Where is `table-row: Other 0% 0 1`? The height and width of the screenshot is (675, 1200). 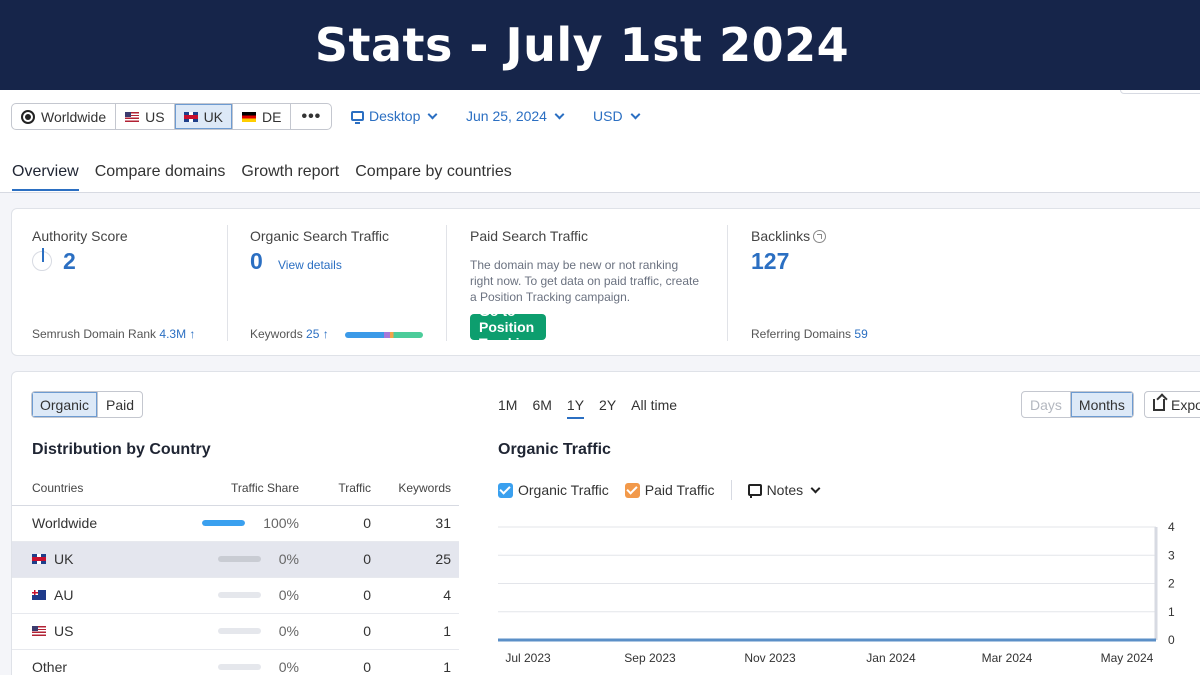 table-row: Other 0% 0 1 is located at coordinates (235, 662).